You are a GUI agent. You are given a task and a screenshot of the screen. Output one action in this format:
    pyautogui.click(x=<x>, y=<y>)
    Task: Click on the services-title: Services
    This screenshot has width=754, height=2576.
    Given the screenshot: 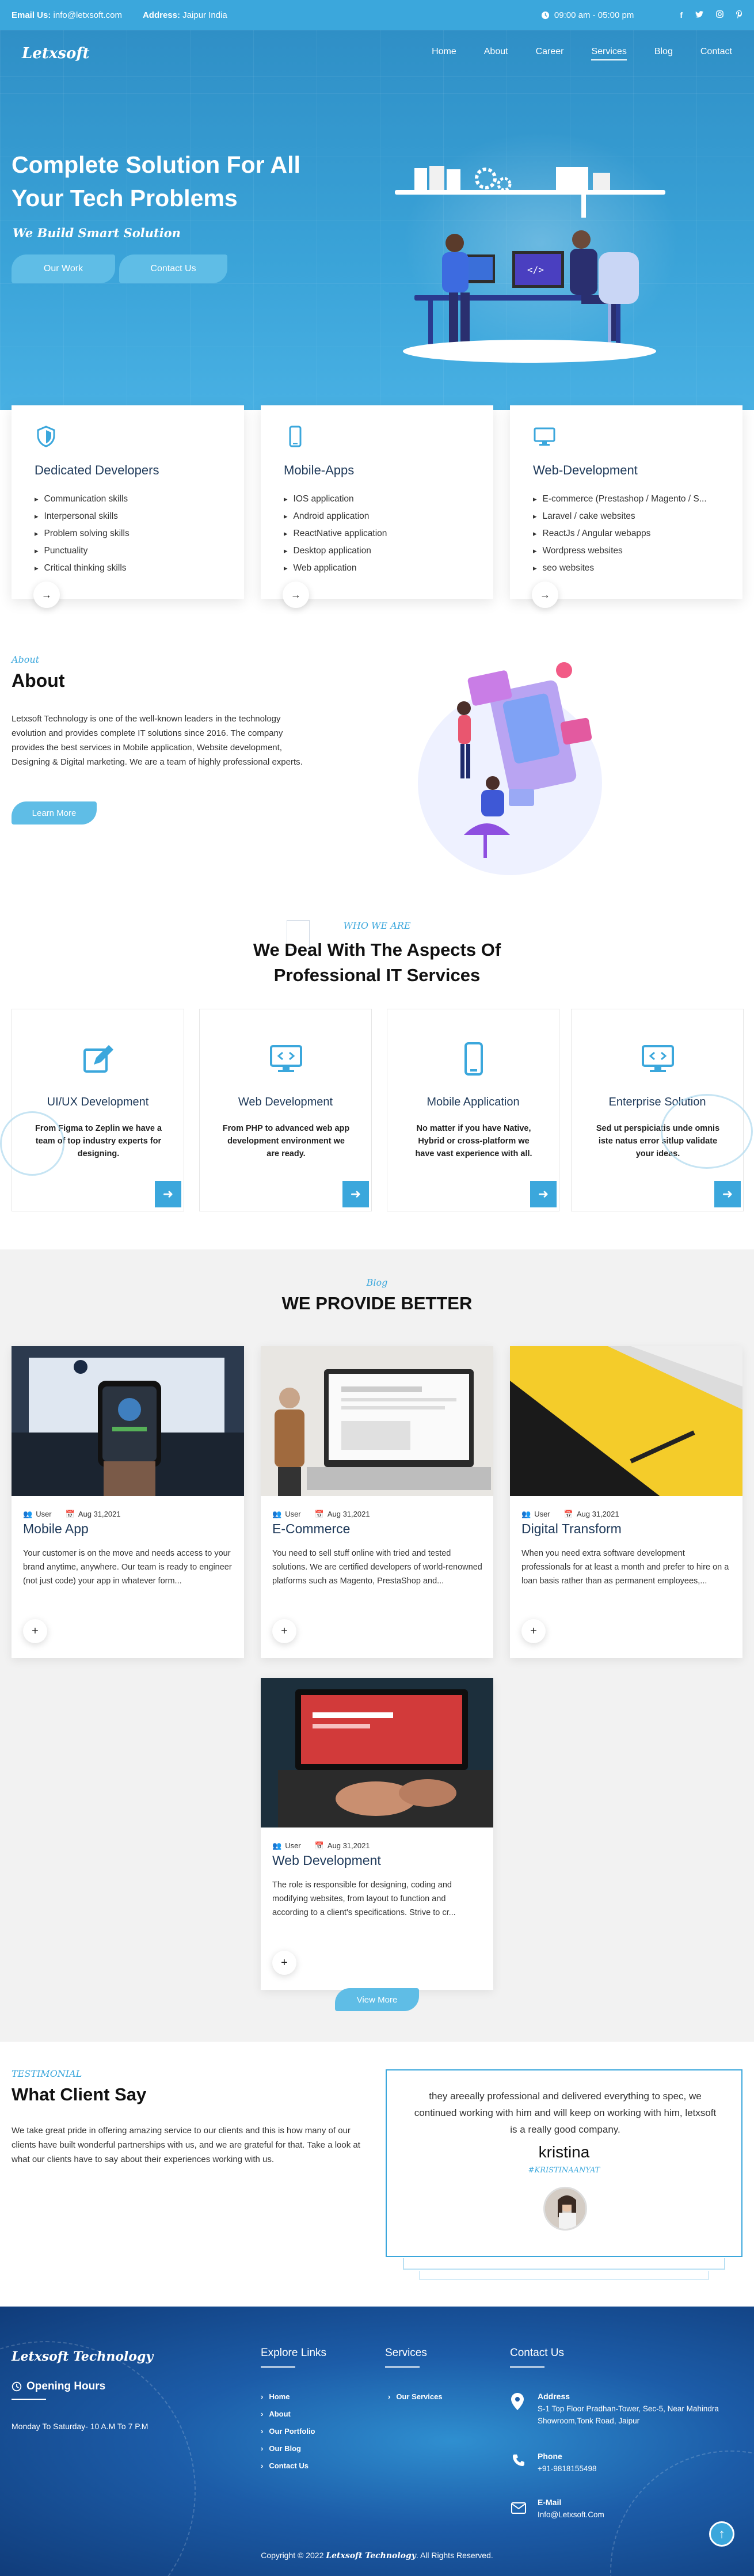 What is the action you would take?
    pyautogui.click(x=406, y=2353)
    